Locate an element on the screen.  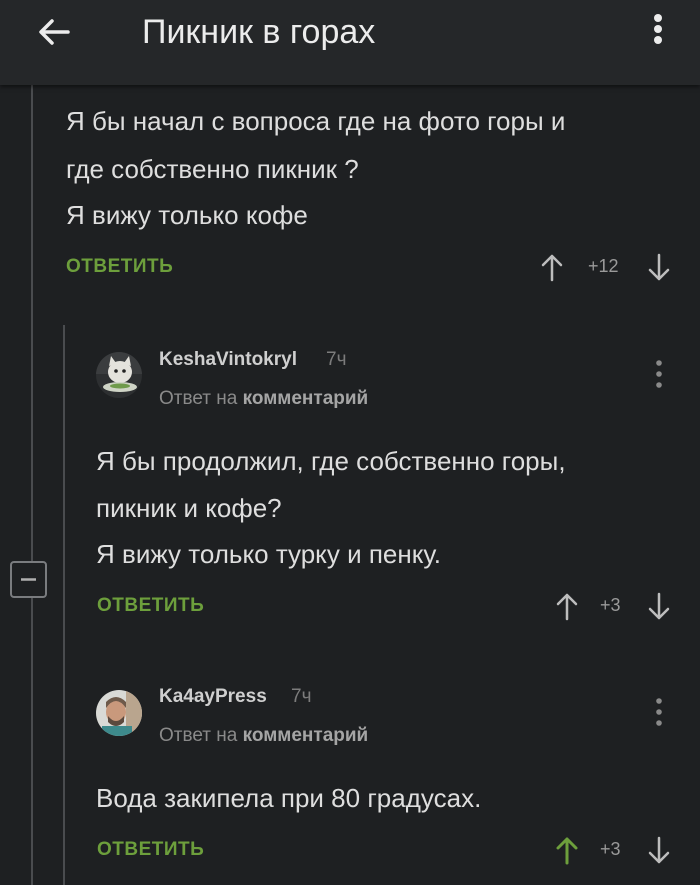
comment-text-line: пикник и кофе? is located at coordinates (189, 508).